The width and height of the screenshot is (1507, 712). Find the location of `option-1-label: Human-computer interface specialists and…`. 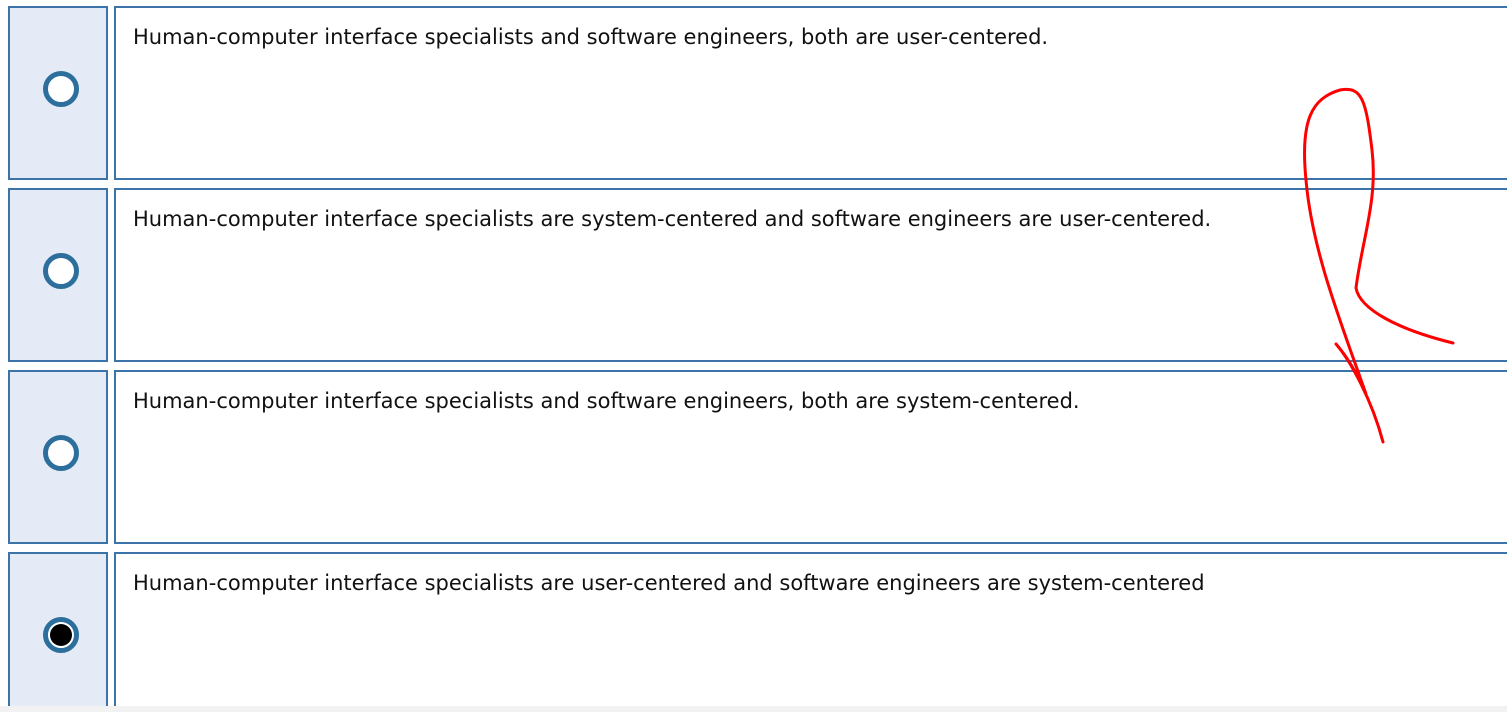

option-1-label: Human-computer interface specialists and… is located at coordinates (591, 37).